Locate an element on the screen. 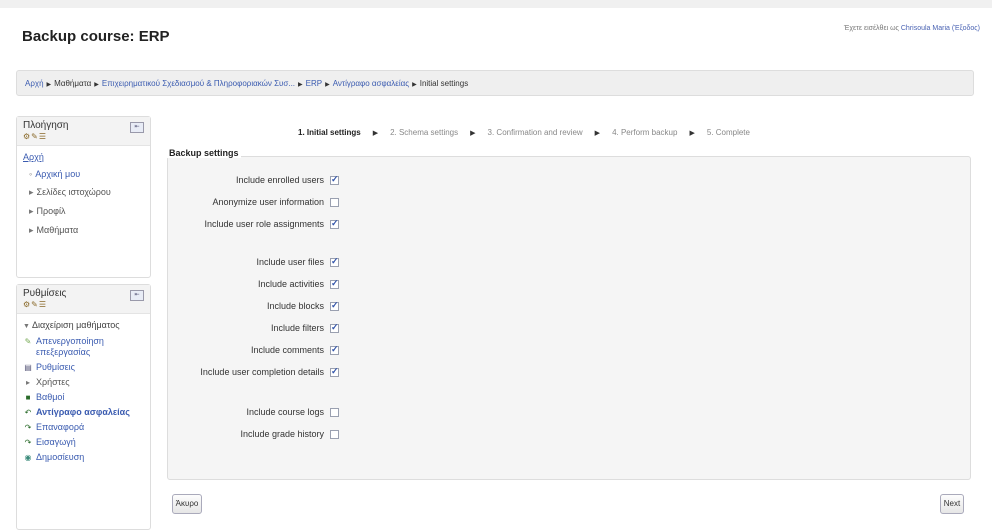  page-title: Backup course: ERP is located at coordinates (96, 36).